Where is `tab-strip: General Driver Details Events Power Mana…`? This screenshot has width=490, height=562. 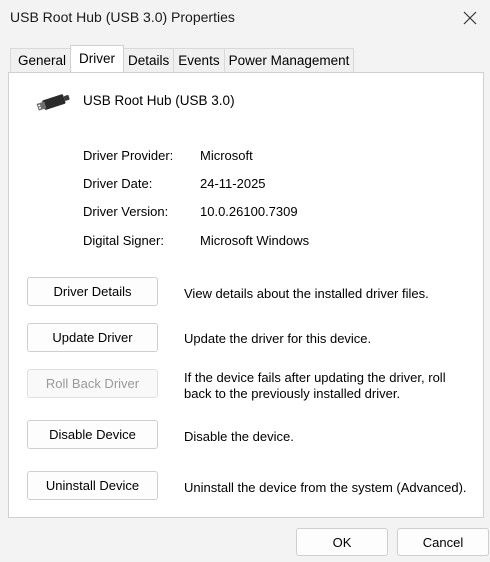
tab-strip: General Driver Details Events Power Mana… is located at coordinates (182, 58).